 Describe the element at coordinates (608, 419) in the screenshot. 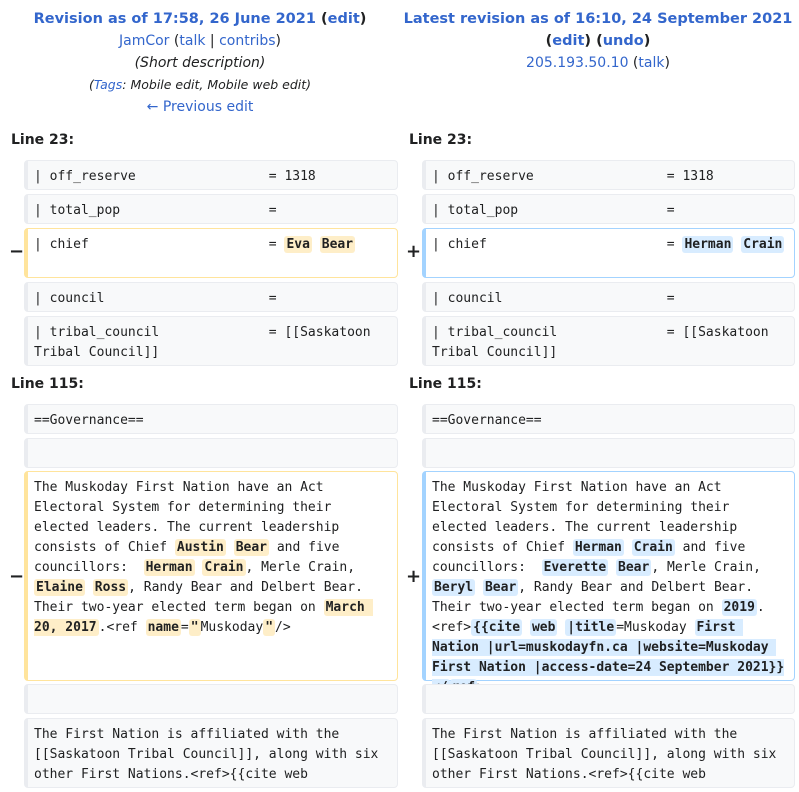

I see `context-line-governance-new: ==Governance==` at that location.